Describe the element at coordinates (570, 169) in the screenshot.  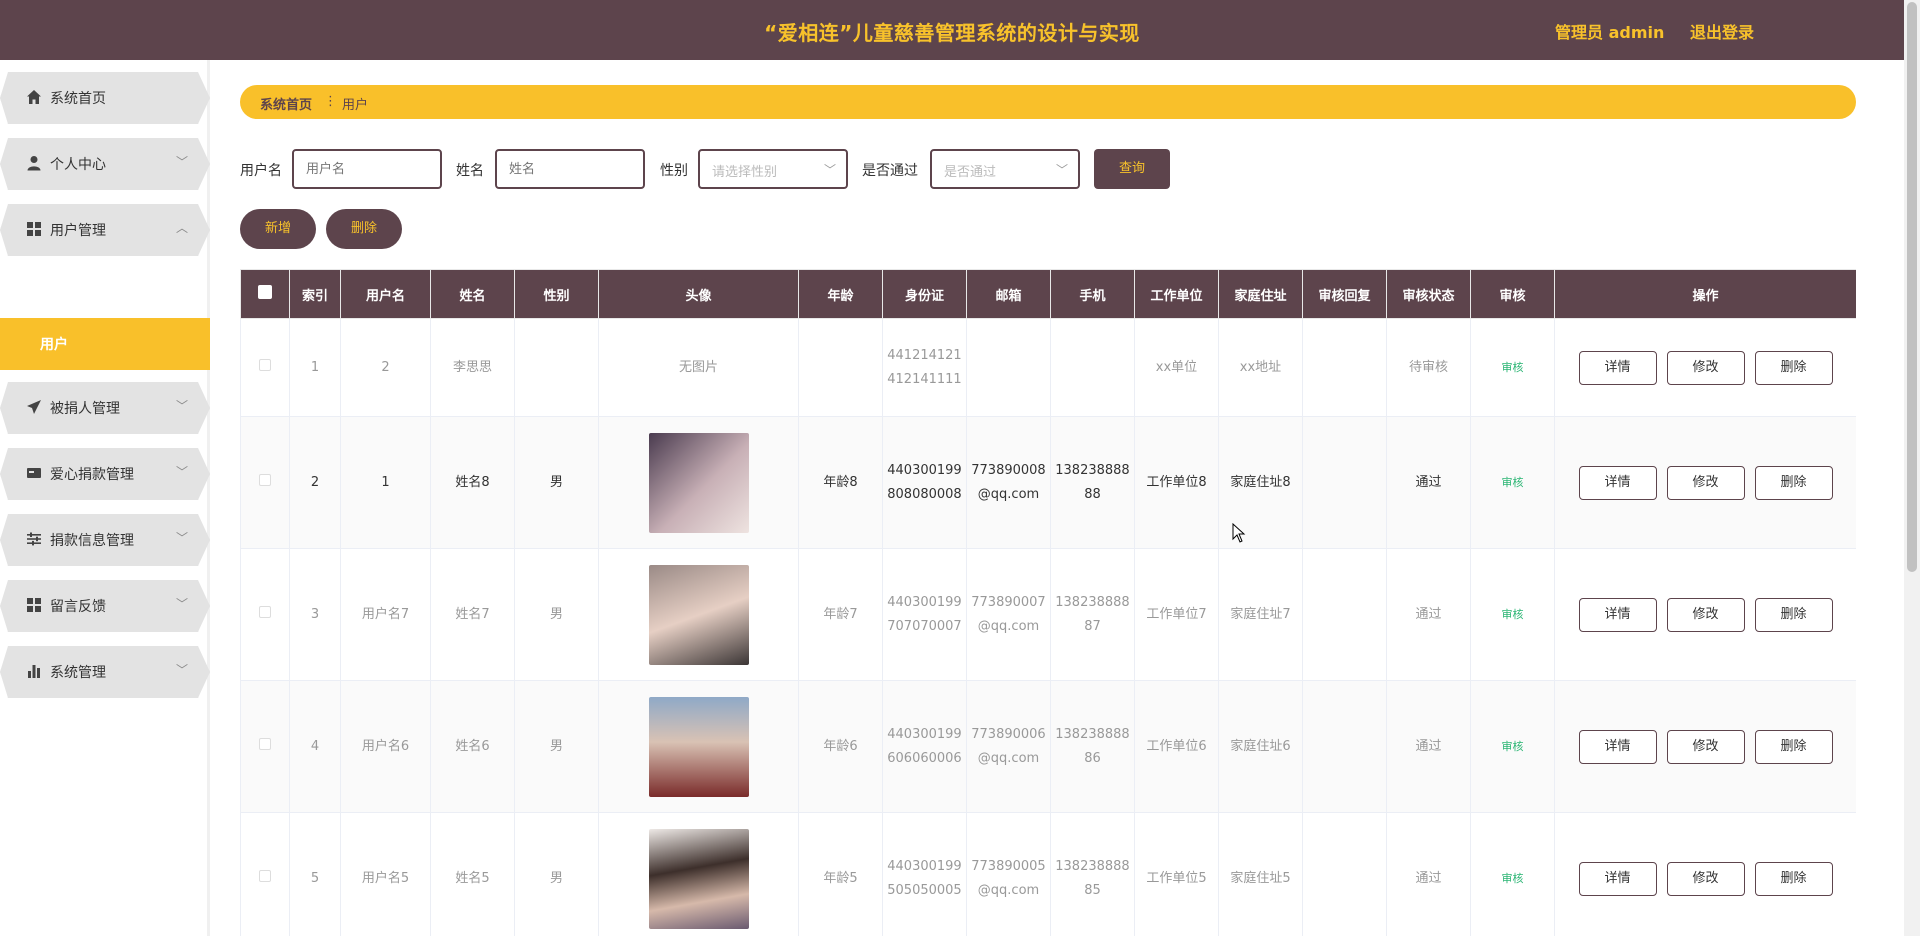
I see `name-input` at that location.